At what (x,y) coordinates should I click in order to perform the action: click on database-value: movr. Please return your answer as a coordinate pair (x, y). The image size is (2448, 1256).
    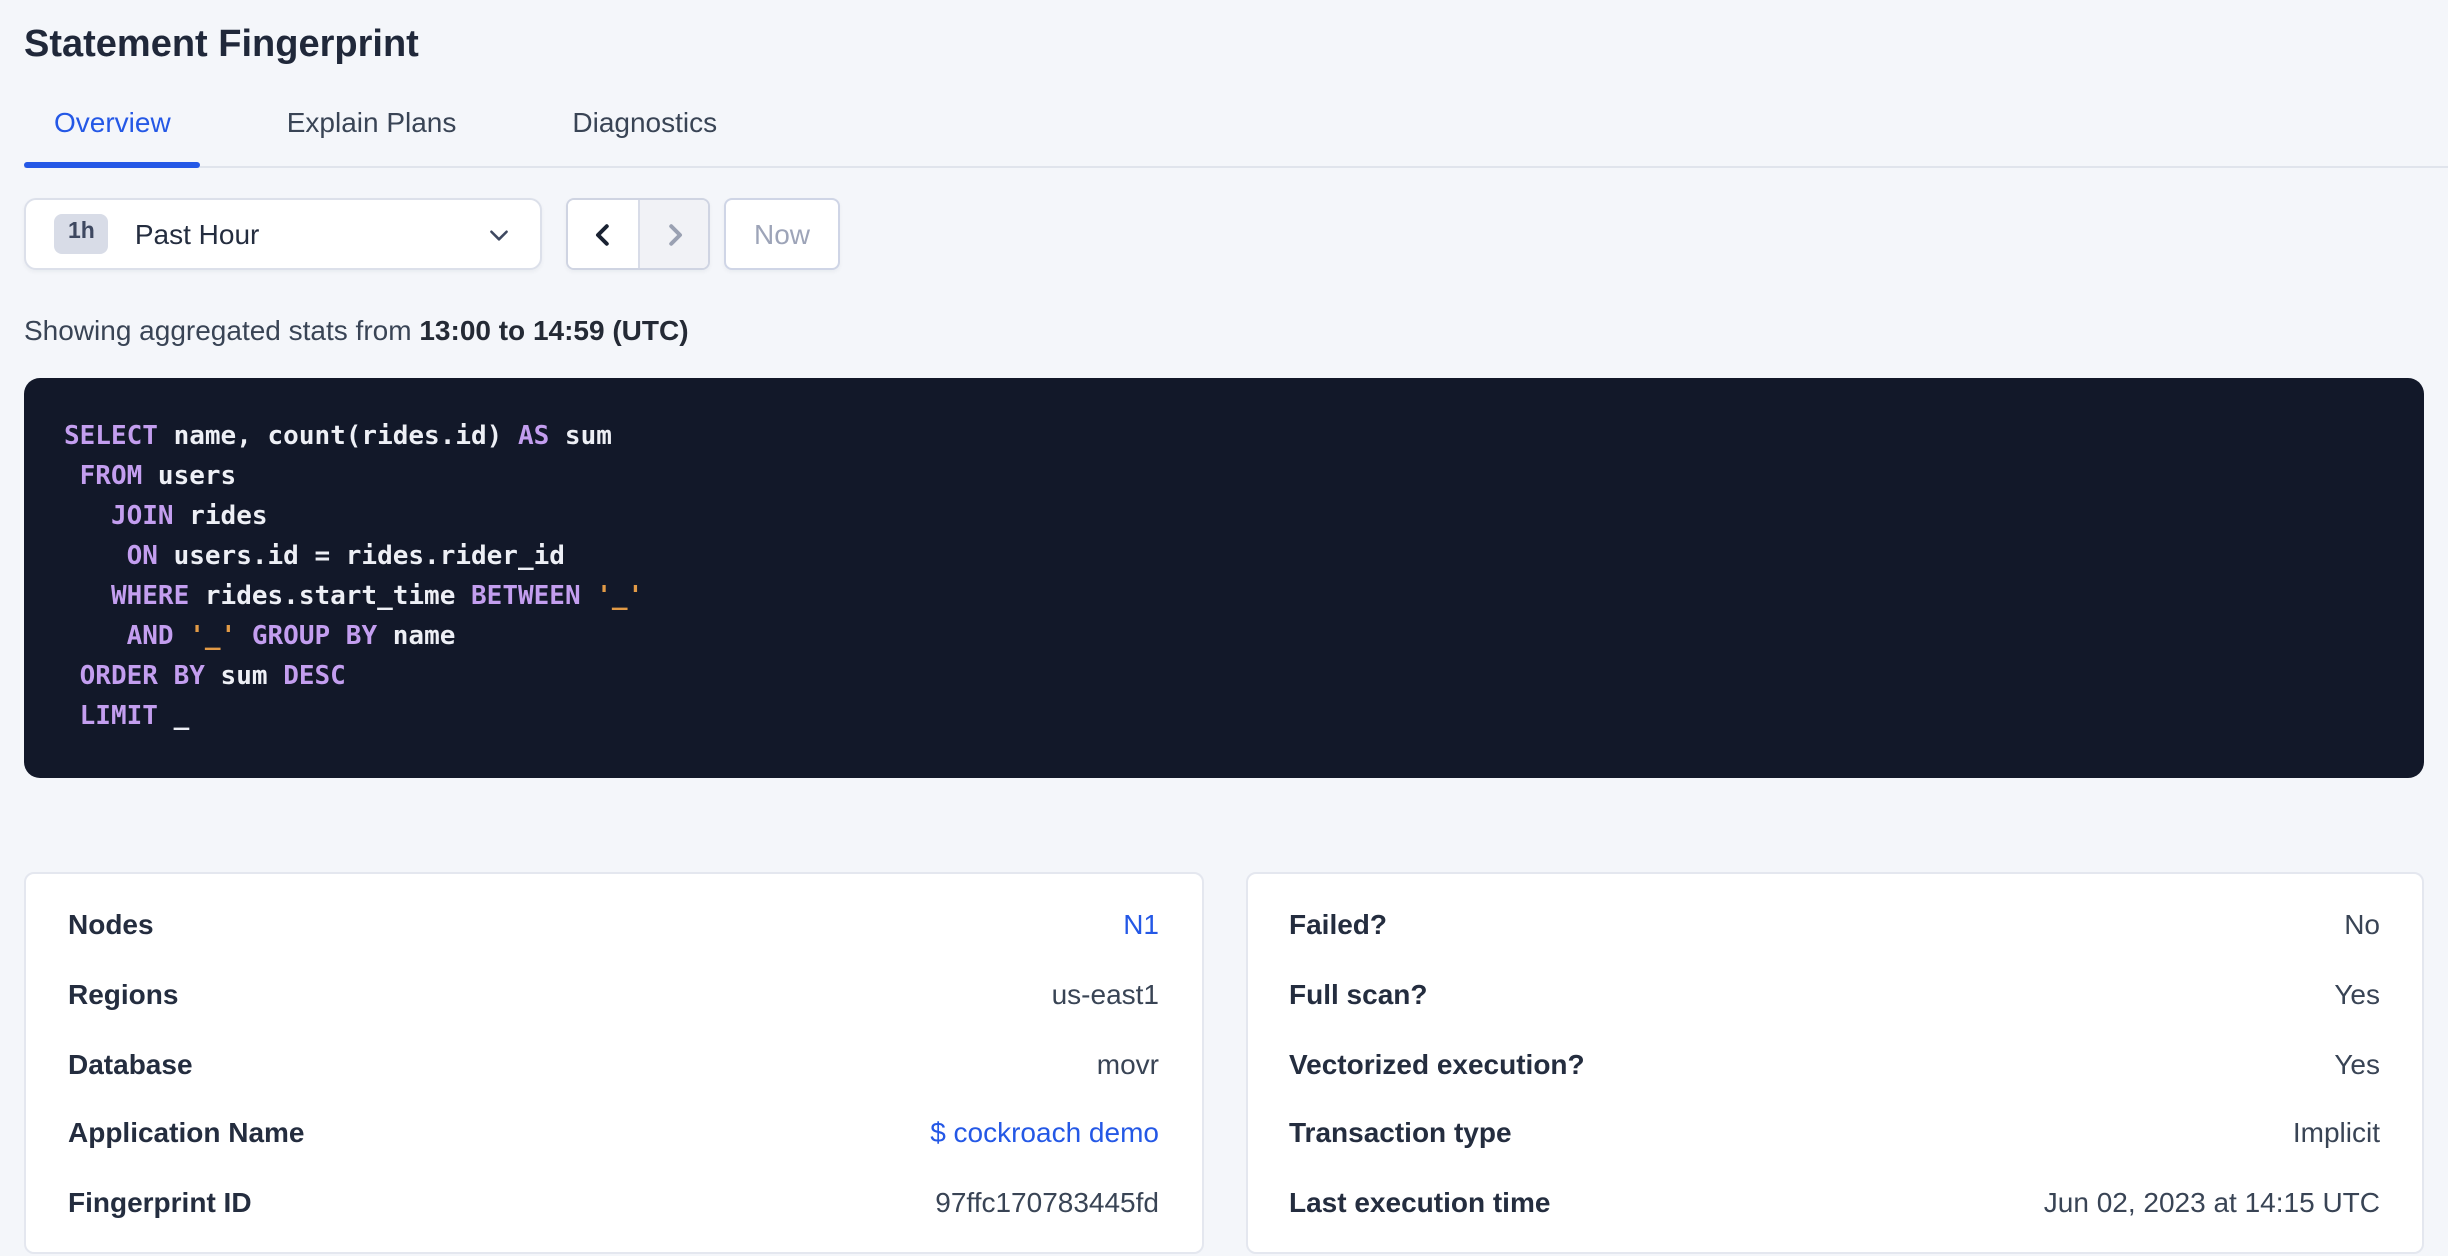
    Looking at the image, I should click on (1127, 1063).